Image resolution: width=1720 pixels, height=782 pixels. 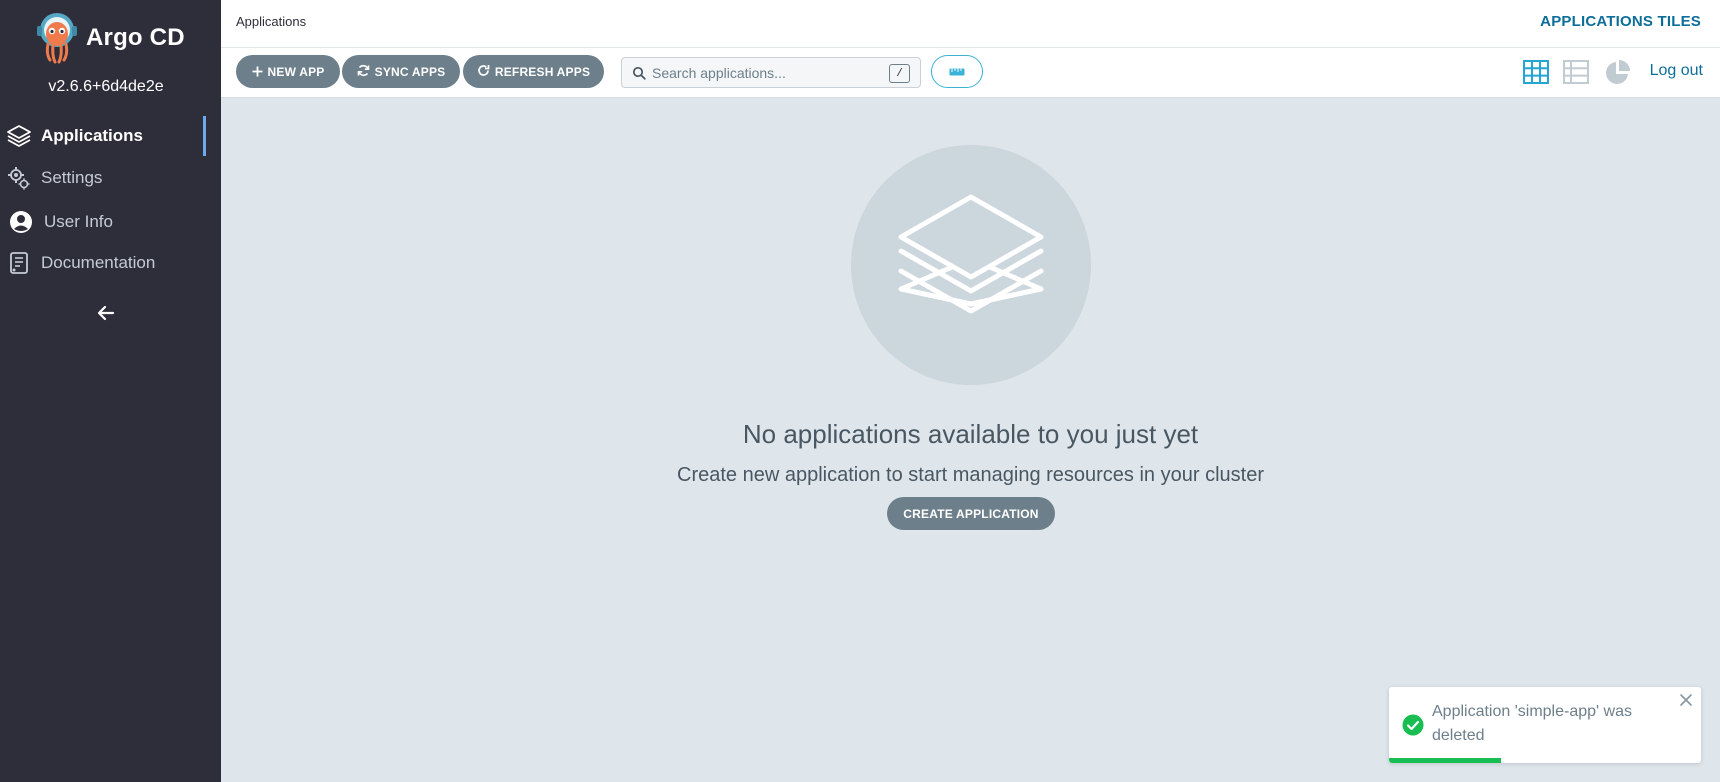 I want to click on logout-link: Log out, so click(x=1676, y=71).